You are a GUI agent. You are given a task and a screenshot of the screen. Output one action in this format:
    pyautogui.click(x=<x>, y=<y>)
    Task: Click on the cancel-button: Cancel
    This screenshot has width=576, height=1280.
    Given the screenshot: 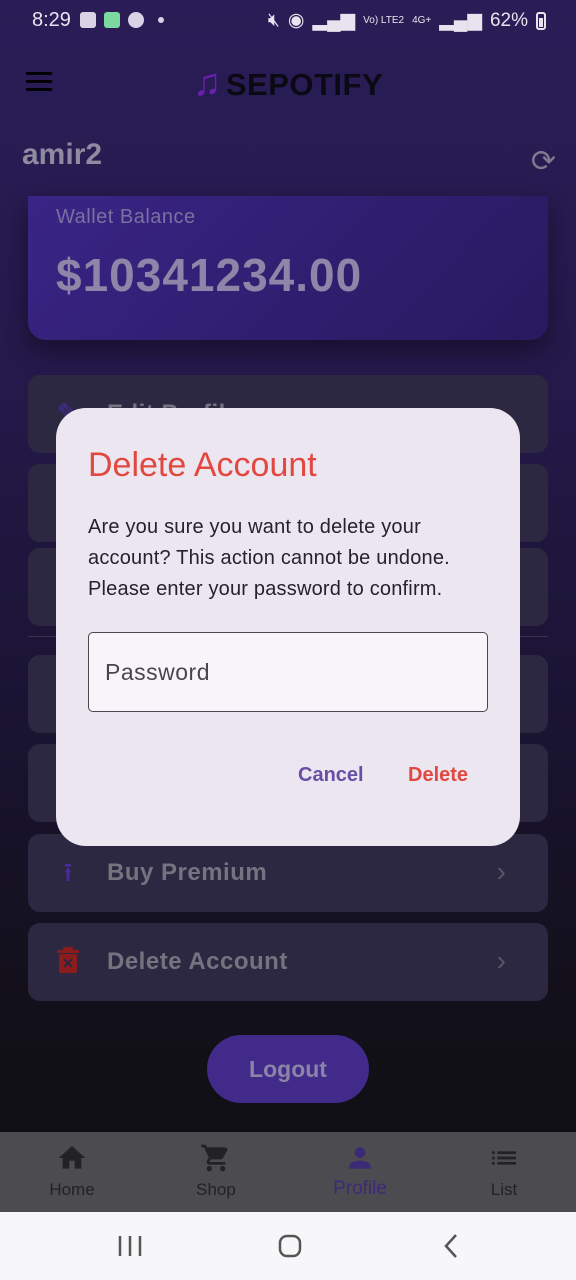 What is the action you would take?
    pyautogui.click(x=331, y=775)
    